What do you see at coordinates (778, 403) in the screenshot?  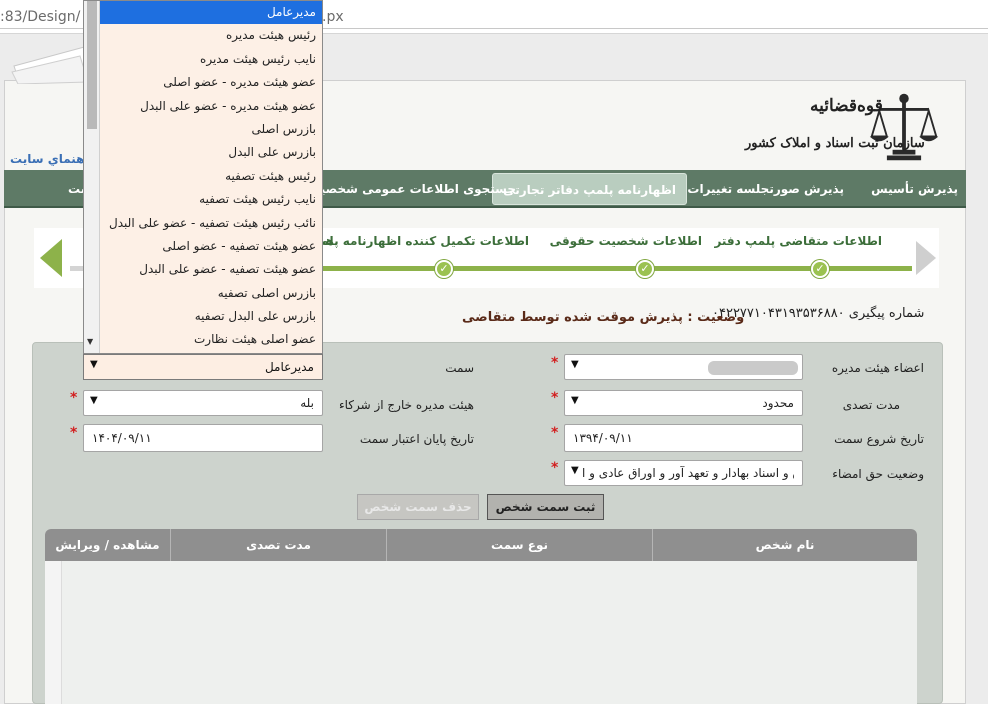 I see `tenure-value: محدود` at bounding box center [778, 403].